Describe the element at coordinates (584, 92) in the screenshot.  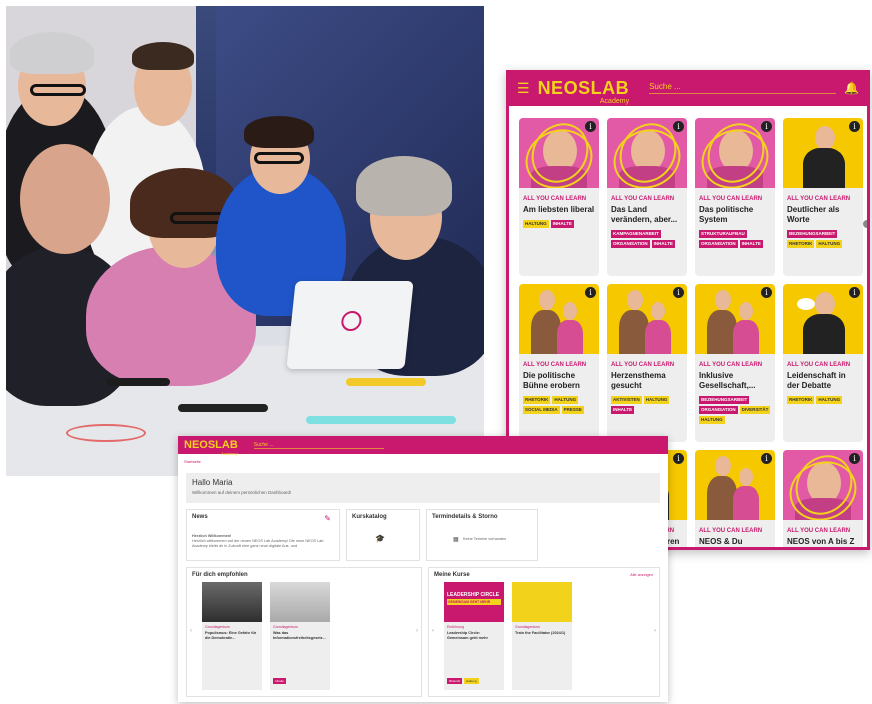
I see `brand-logo: NEOSLAB Academy` at that location.